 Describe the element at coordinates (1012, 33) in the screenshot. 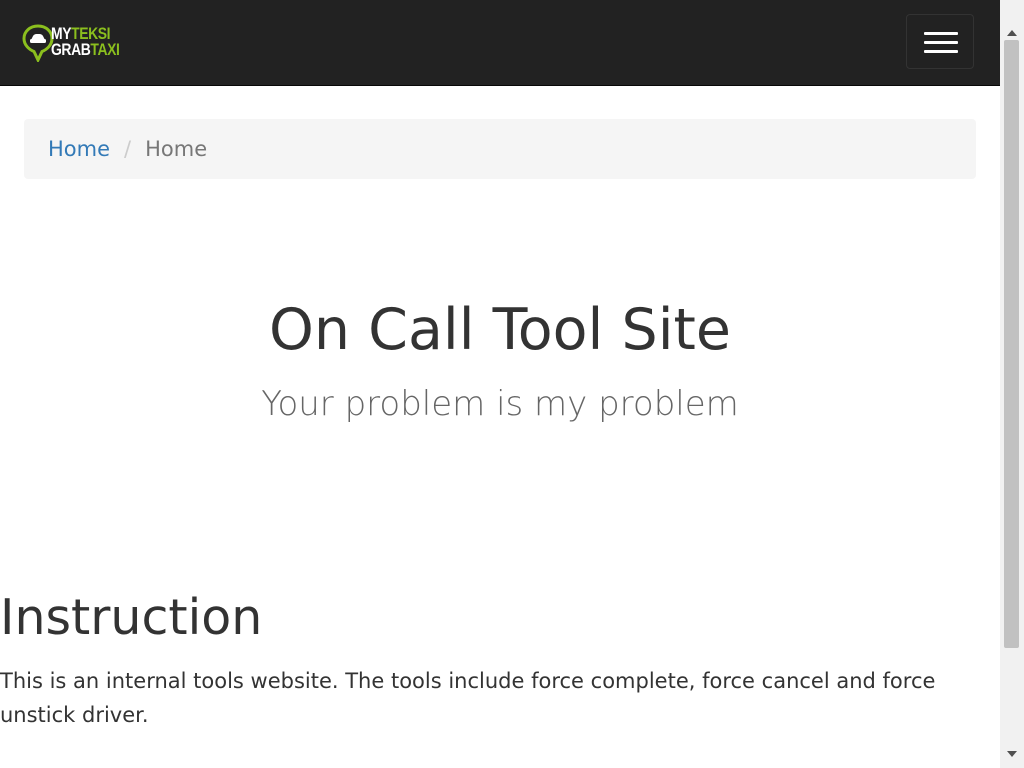

I see `scroll-up-arrow-icon` at that location.